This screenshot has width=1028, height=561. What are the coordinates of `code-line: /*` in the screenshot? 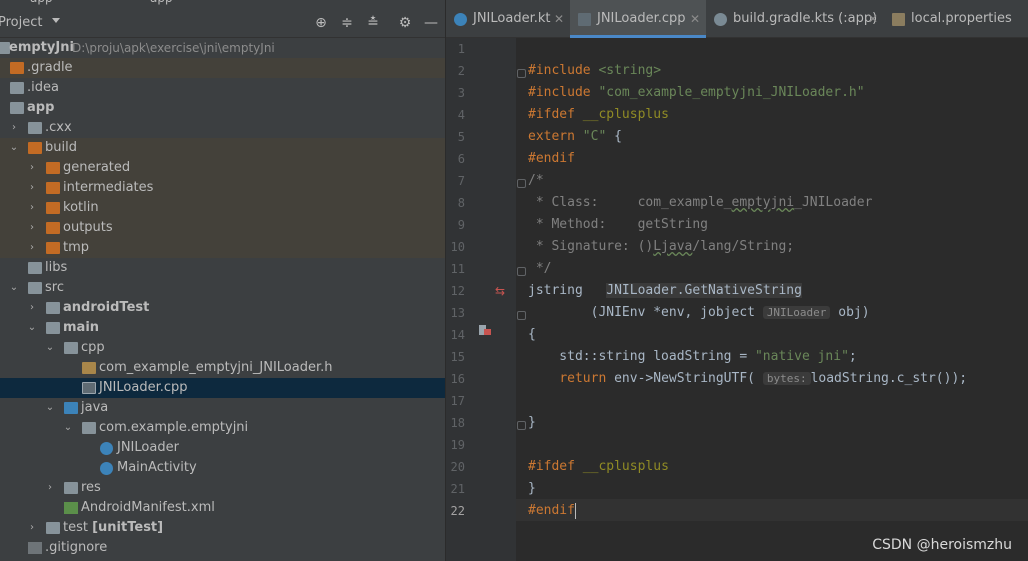 It's located at (536, 180).